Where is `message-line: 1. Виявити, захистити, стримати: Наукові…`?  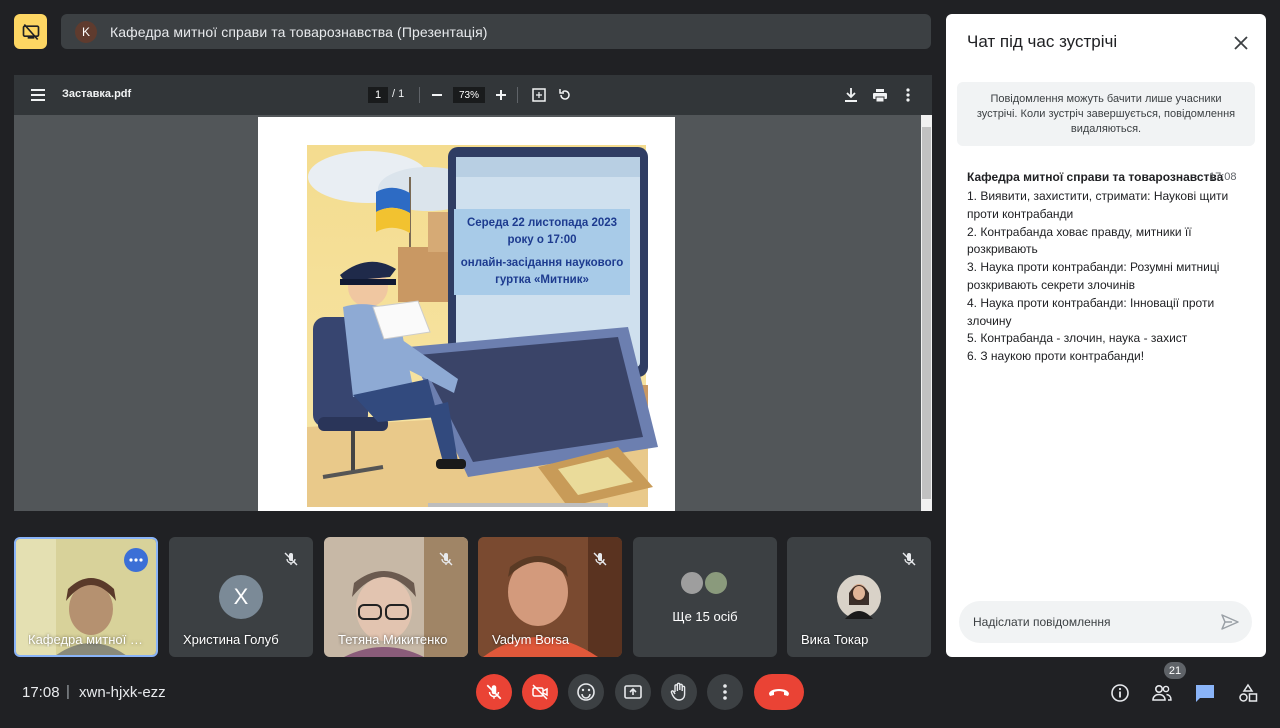
message-line: 1. Виявити, захистити, стримати: Наукові… is located at coordinates (1098, 205).